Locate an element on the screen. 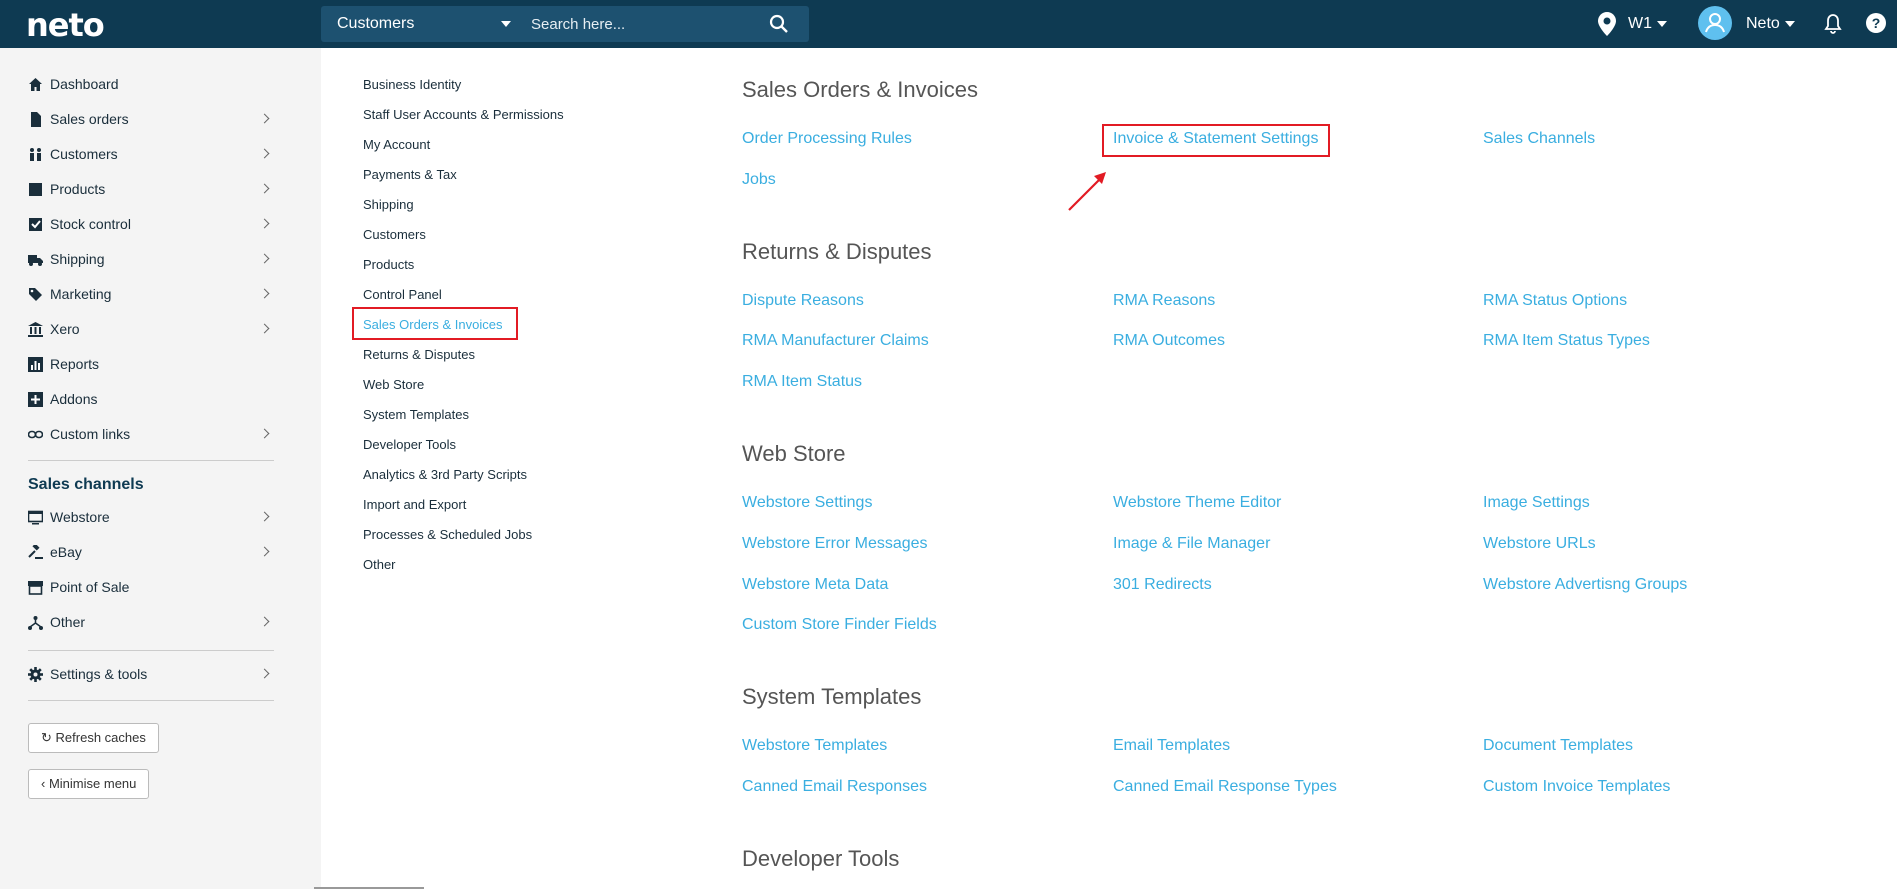 The image size is (1897, 889). sidebar-item-label: Products is located at coordinates (78, 189).